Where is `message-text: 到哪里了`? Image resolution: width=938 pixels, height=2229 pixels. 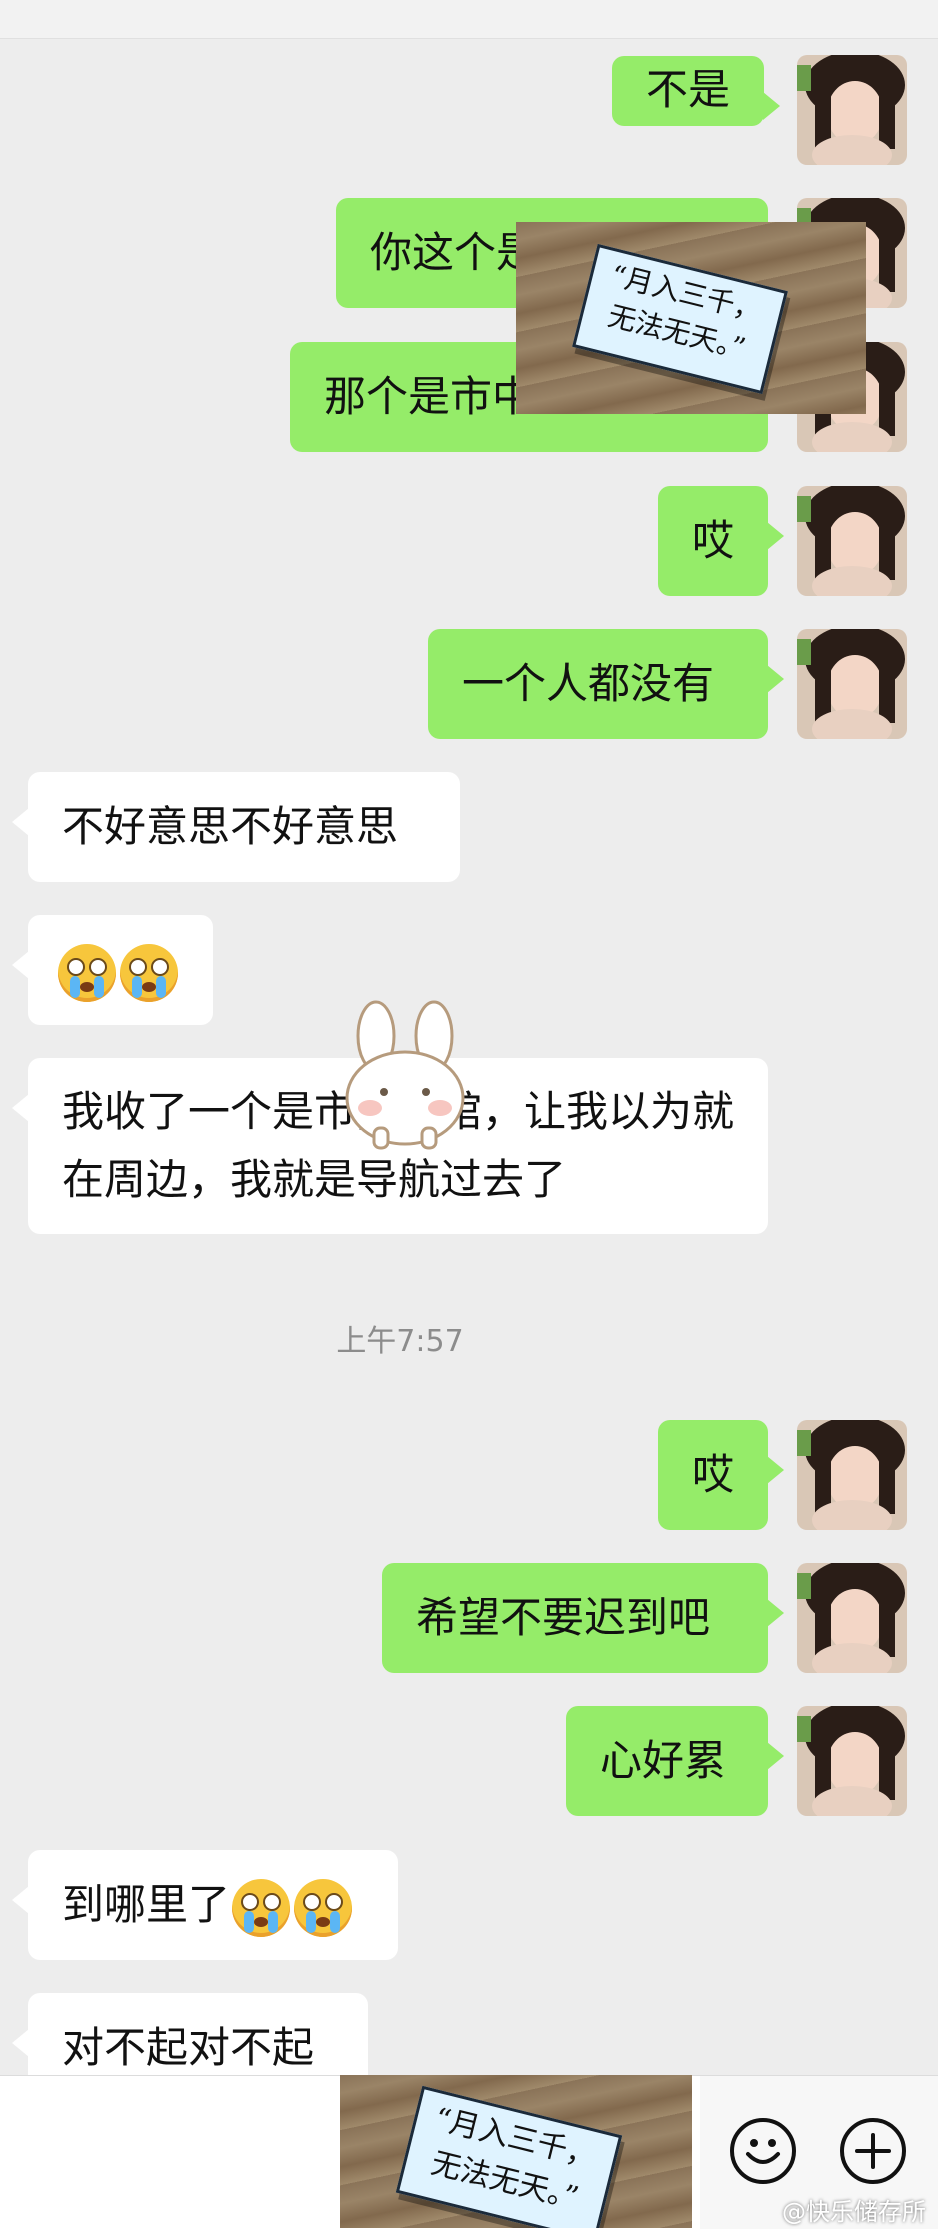
message-text: 到哪里了 is located at coordinates (146, 1904).